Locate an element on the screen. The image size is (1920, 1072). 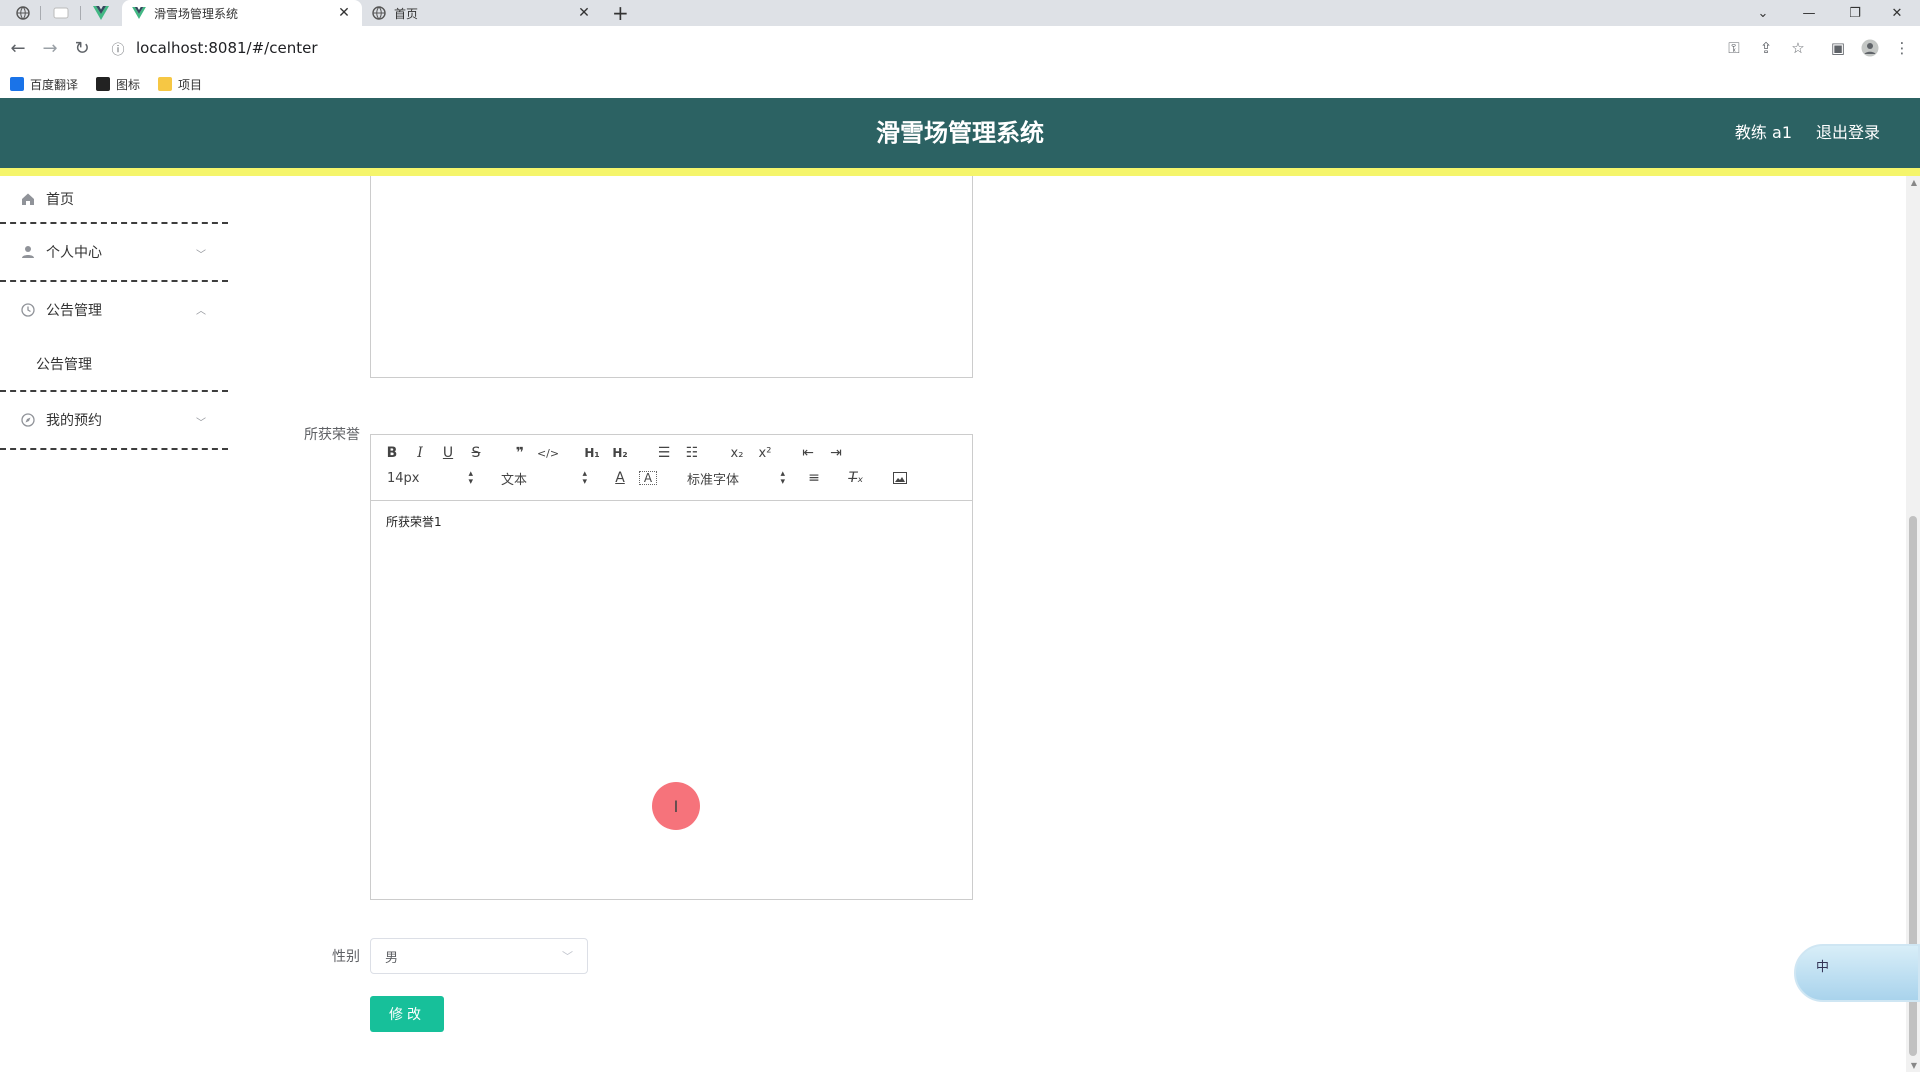
bookmark-label: 图标 is located at coordinates (128, 84).